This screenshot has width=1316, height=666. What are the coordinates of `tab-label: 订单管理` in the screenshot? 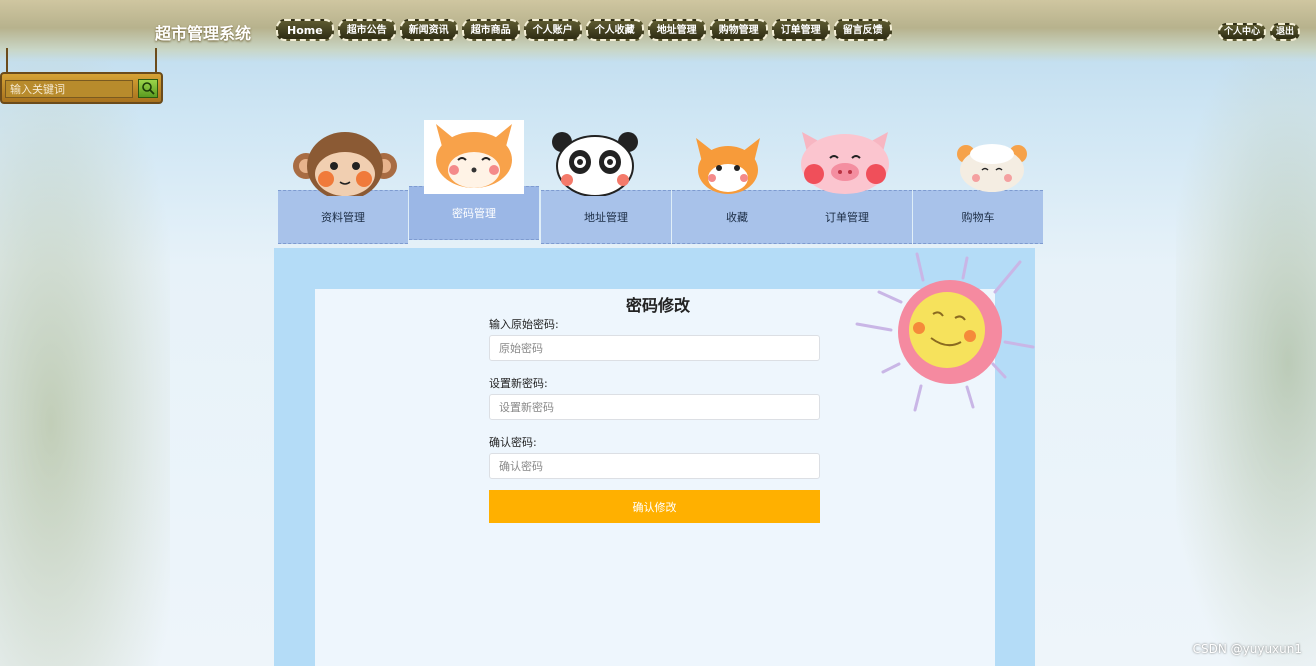 It's located at (847, 217).